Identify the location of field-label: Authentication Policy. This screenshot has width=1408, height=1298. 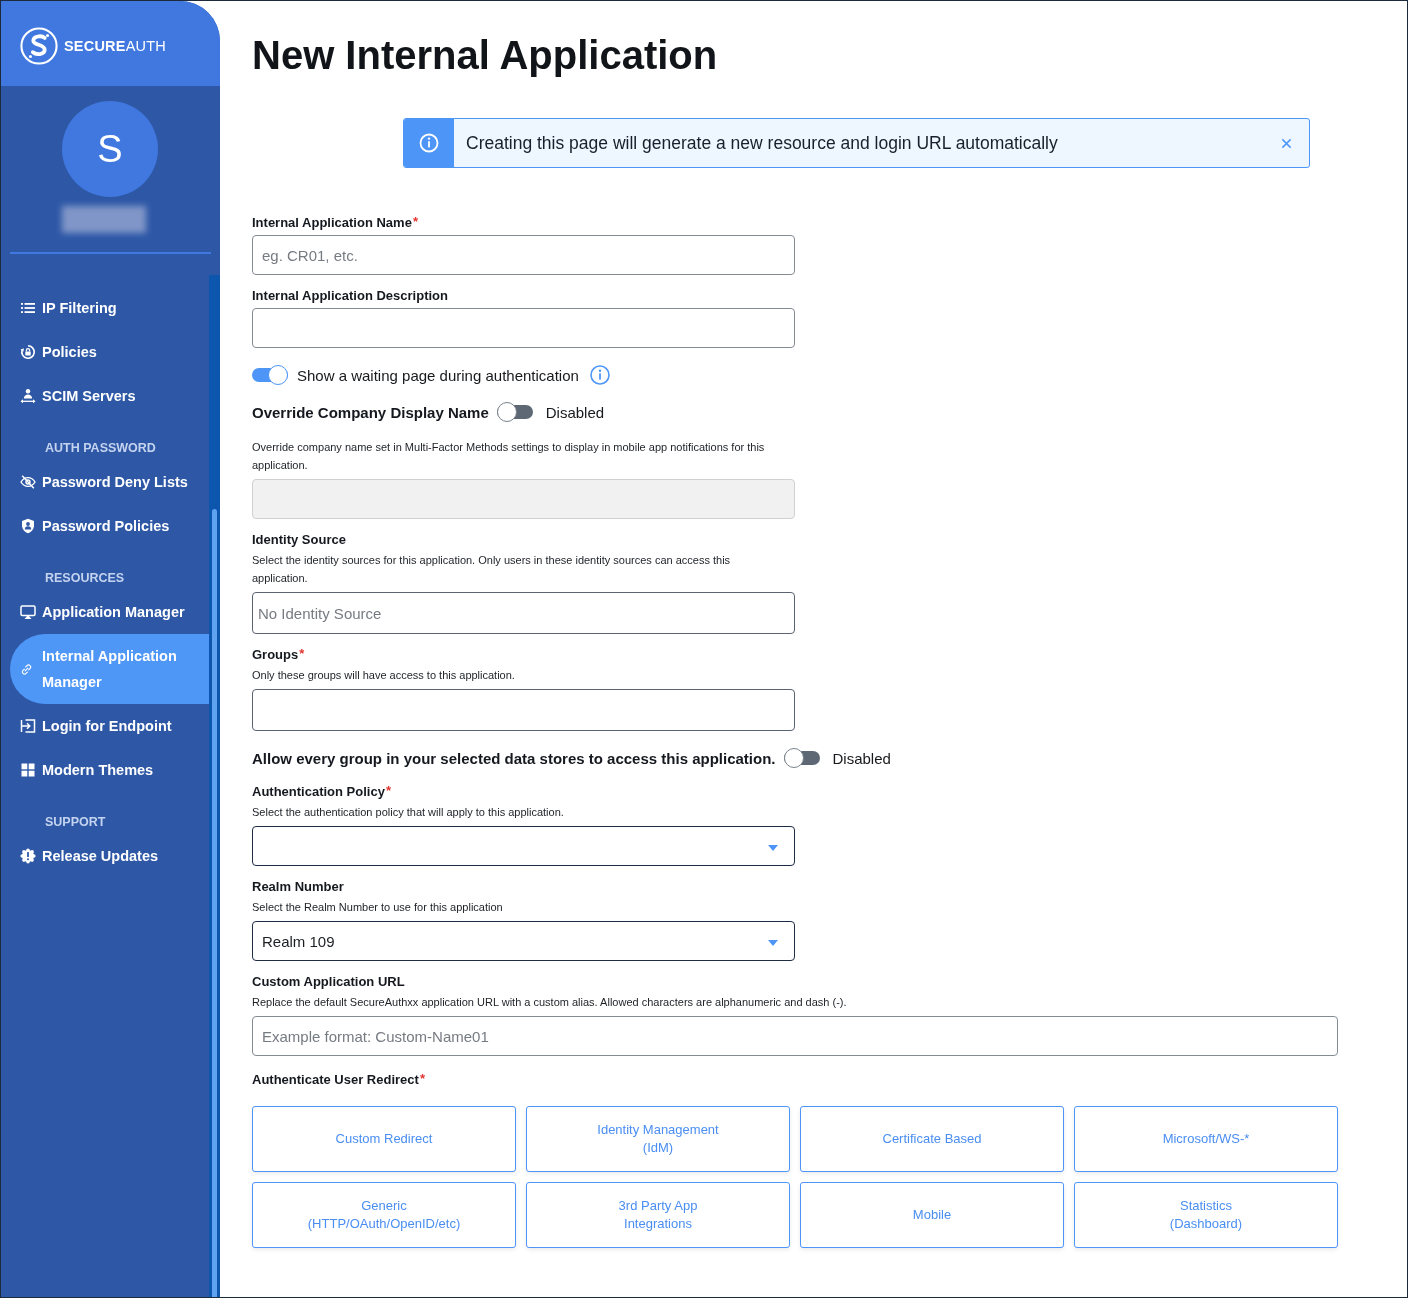
(318, 792).